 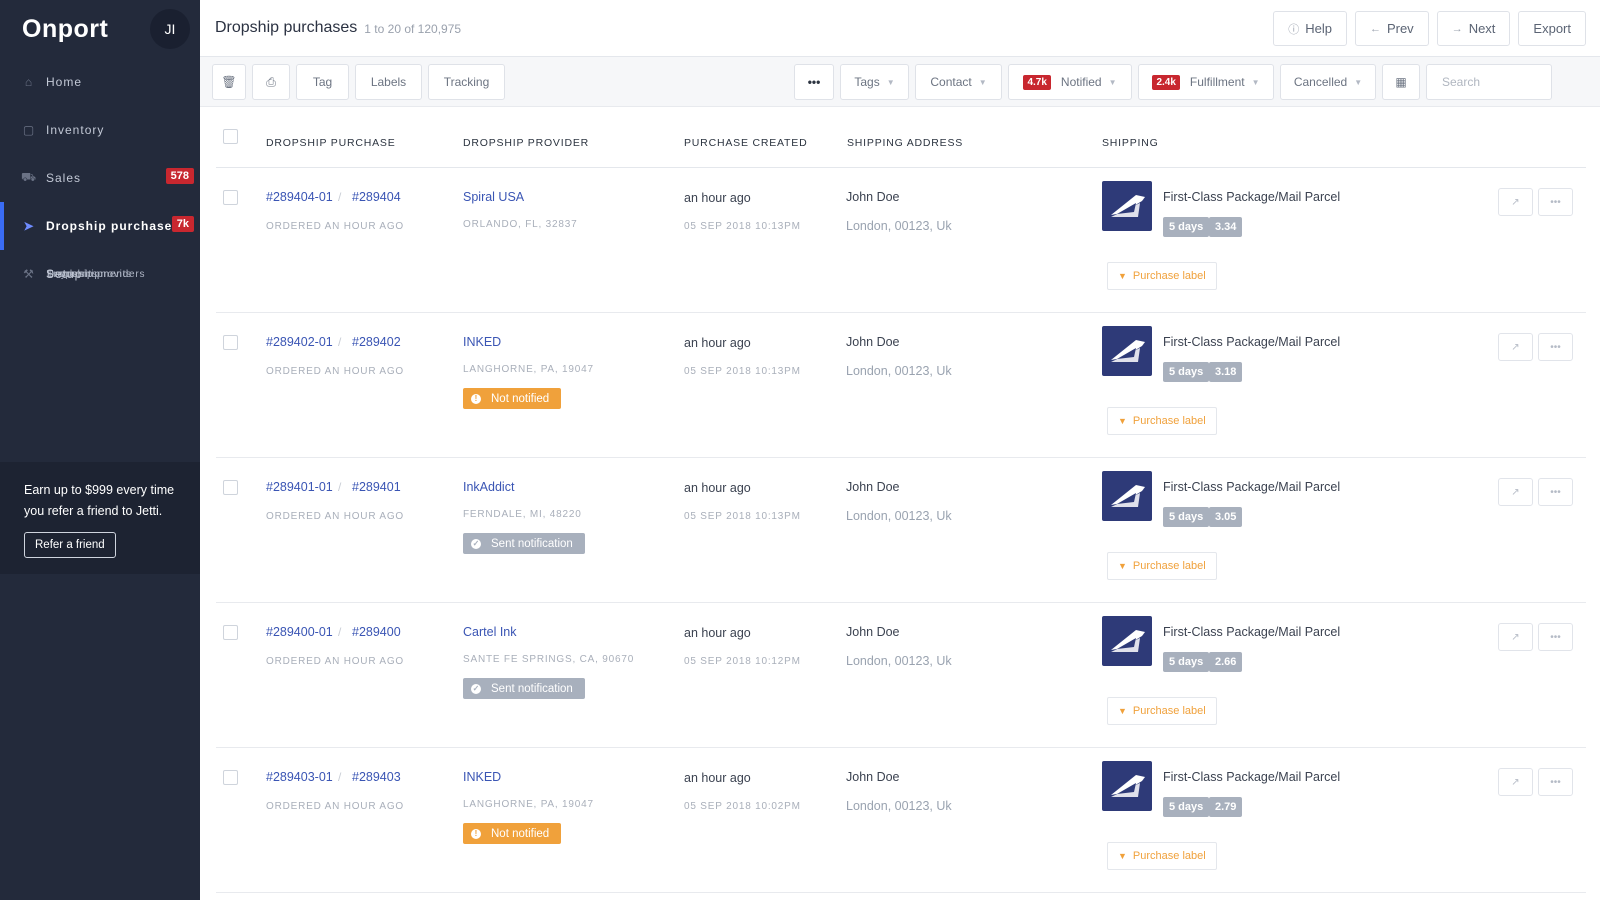 What do you see at coordinates (182, 224) in the screenshot?
I see `dropship-badge: 7k` at bounding box center [182, 224].